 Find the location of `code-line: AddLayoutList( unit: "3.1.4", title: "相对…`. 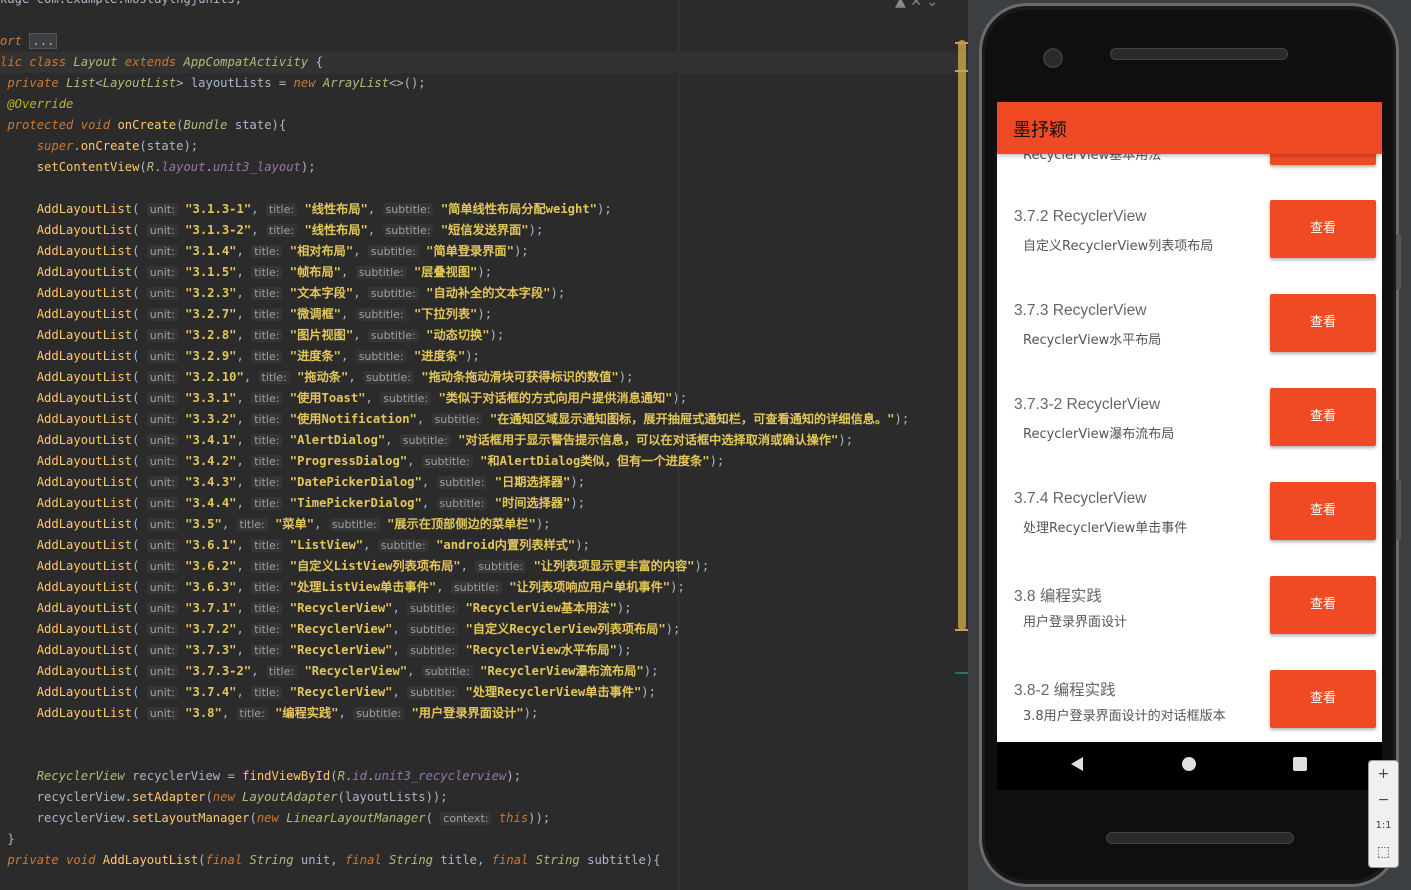

code-line: AddLayoutList( unit: "3.1.4", title: "相对… is located at coordinates (465, 251).